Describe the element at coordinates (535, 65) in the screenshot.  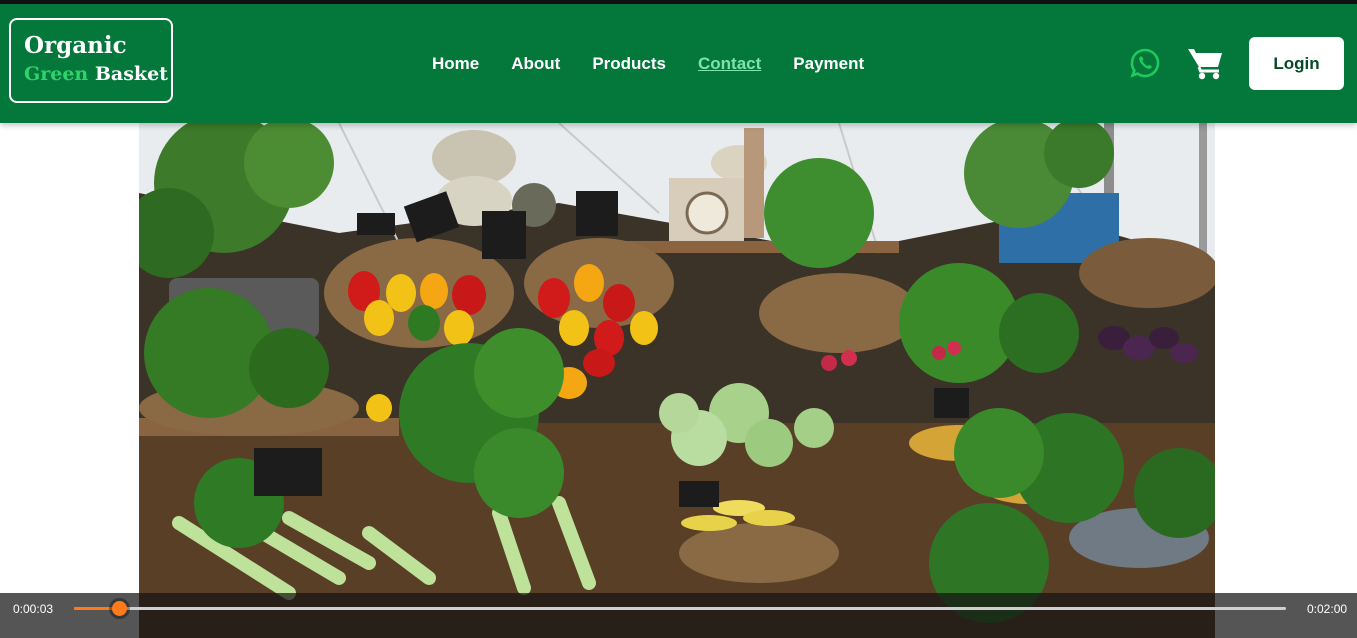
I see `nav-about: About` at that location.